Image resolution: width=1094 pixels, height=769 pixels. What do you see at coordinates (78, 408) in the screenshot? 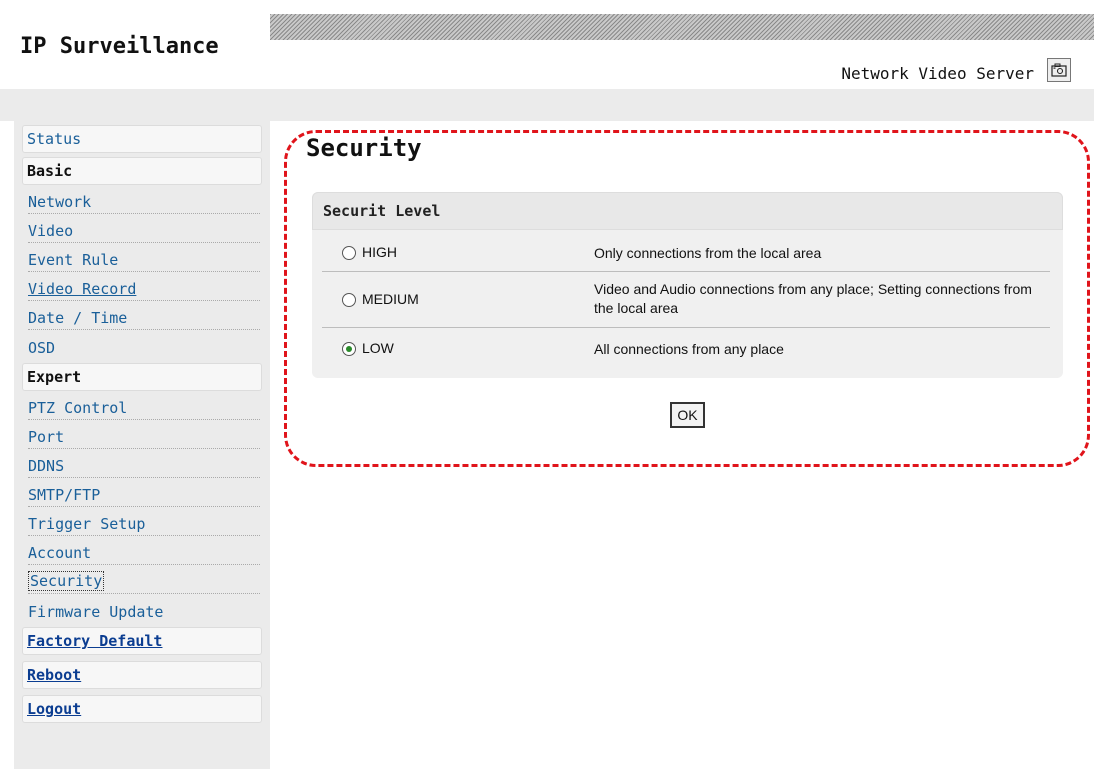
I see `sidebar-item-label: PTZ Control` at bounding box center [78, 408].